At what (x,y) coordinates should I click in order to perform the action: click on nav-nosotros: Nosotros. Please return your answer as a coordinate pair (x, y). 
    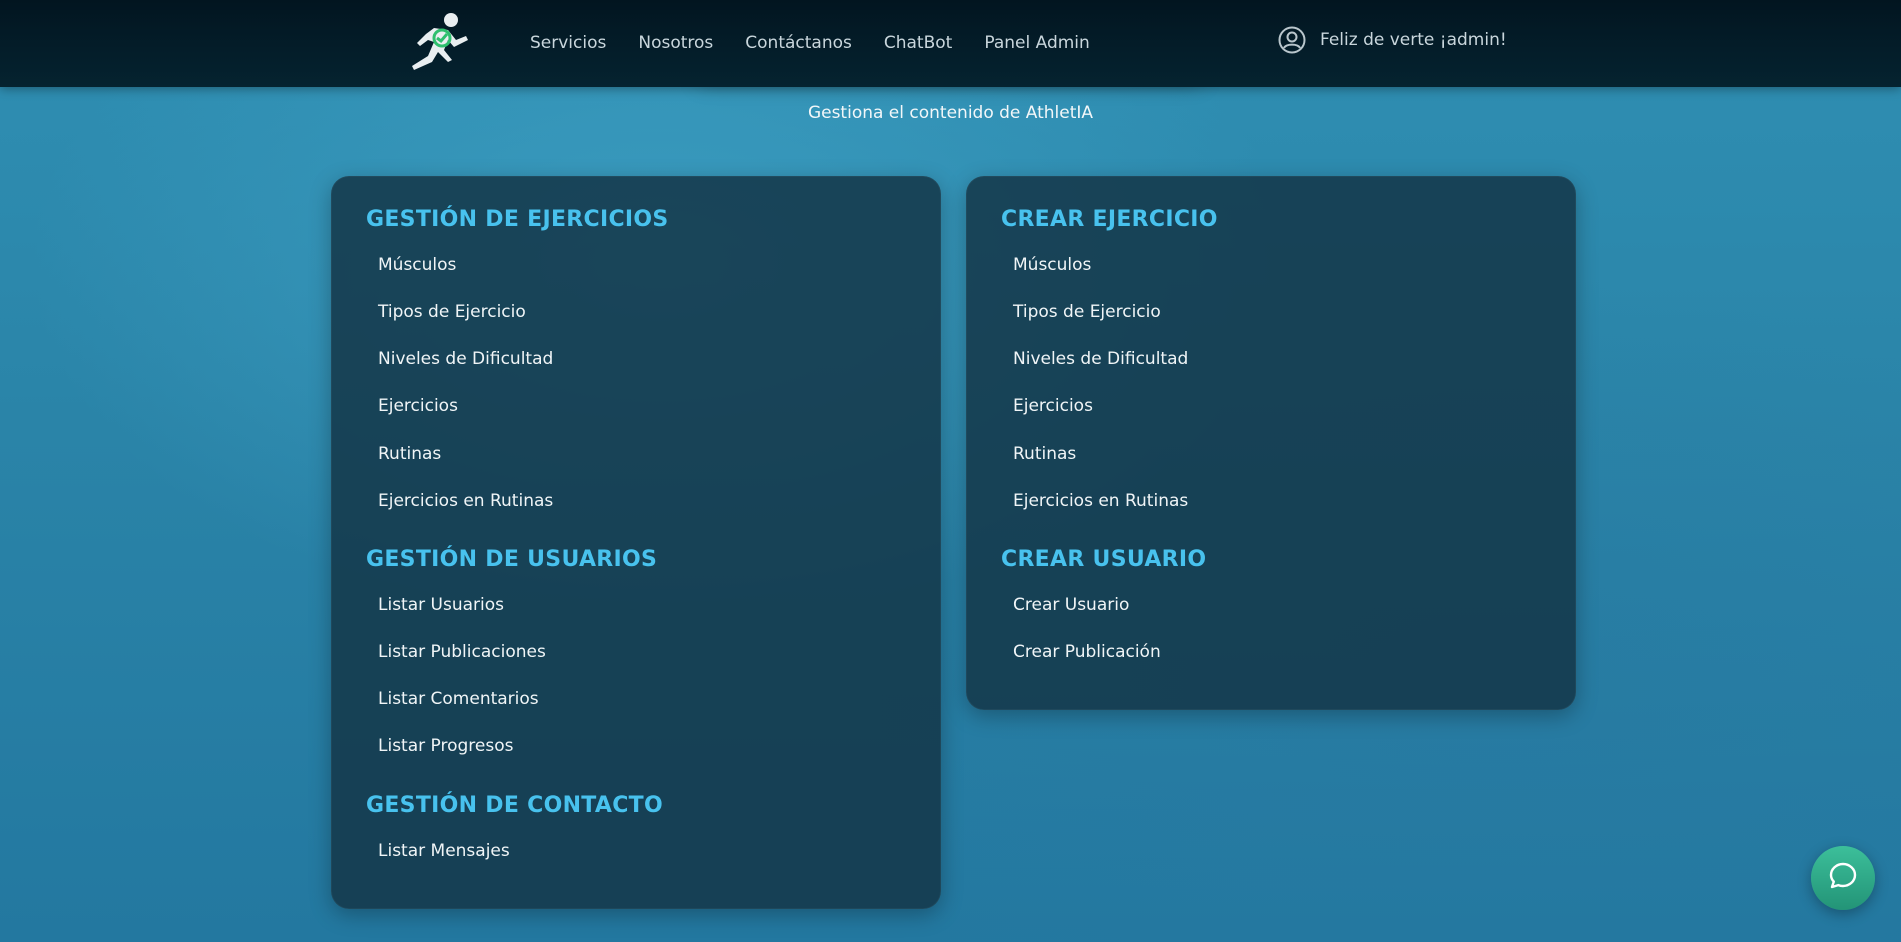
    Looking at the image, I should click on (675, 43).